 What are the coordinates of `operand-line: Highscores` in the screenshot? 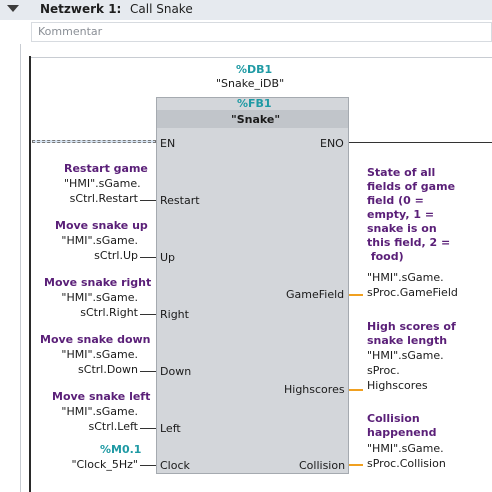 It's located at (397, 385).